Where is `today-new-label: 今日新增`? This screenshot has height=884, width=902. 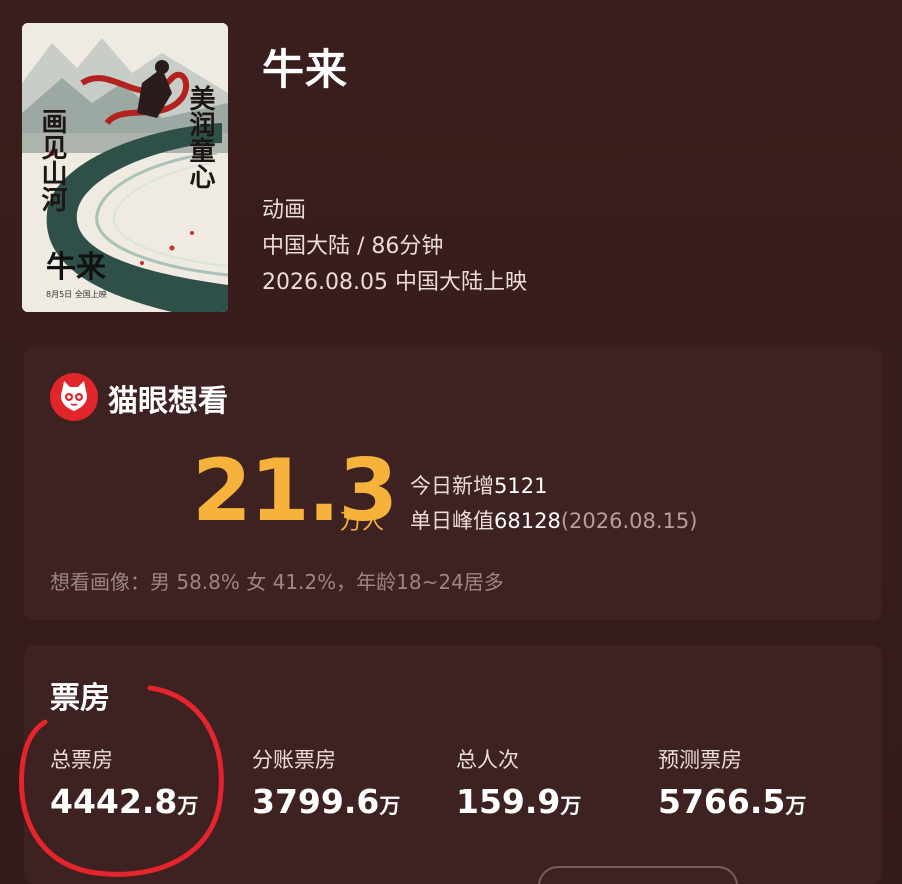
today-new-label: 今日新增 is located at coordinates (452, 486).